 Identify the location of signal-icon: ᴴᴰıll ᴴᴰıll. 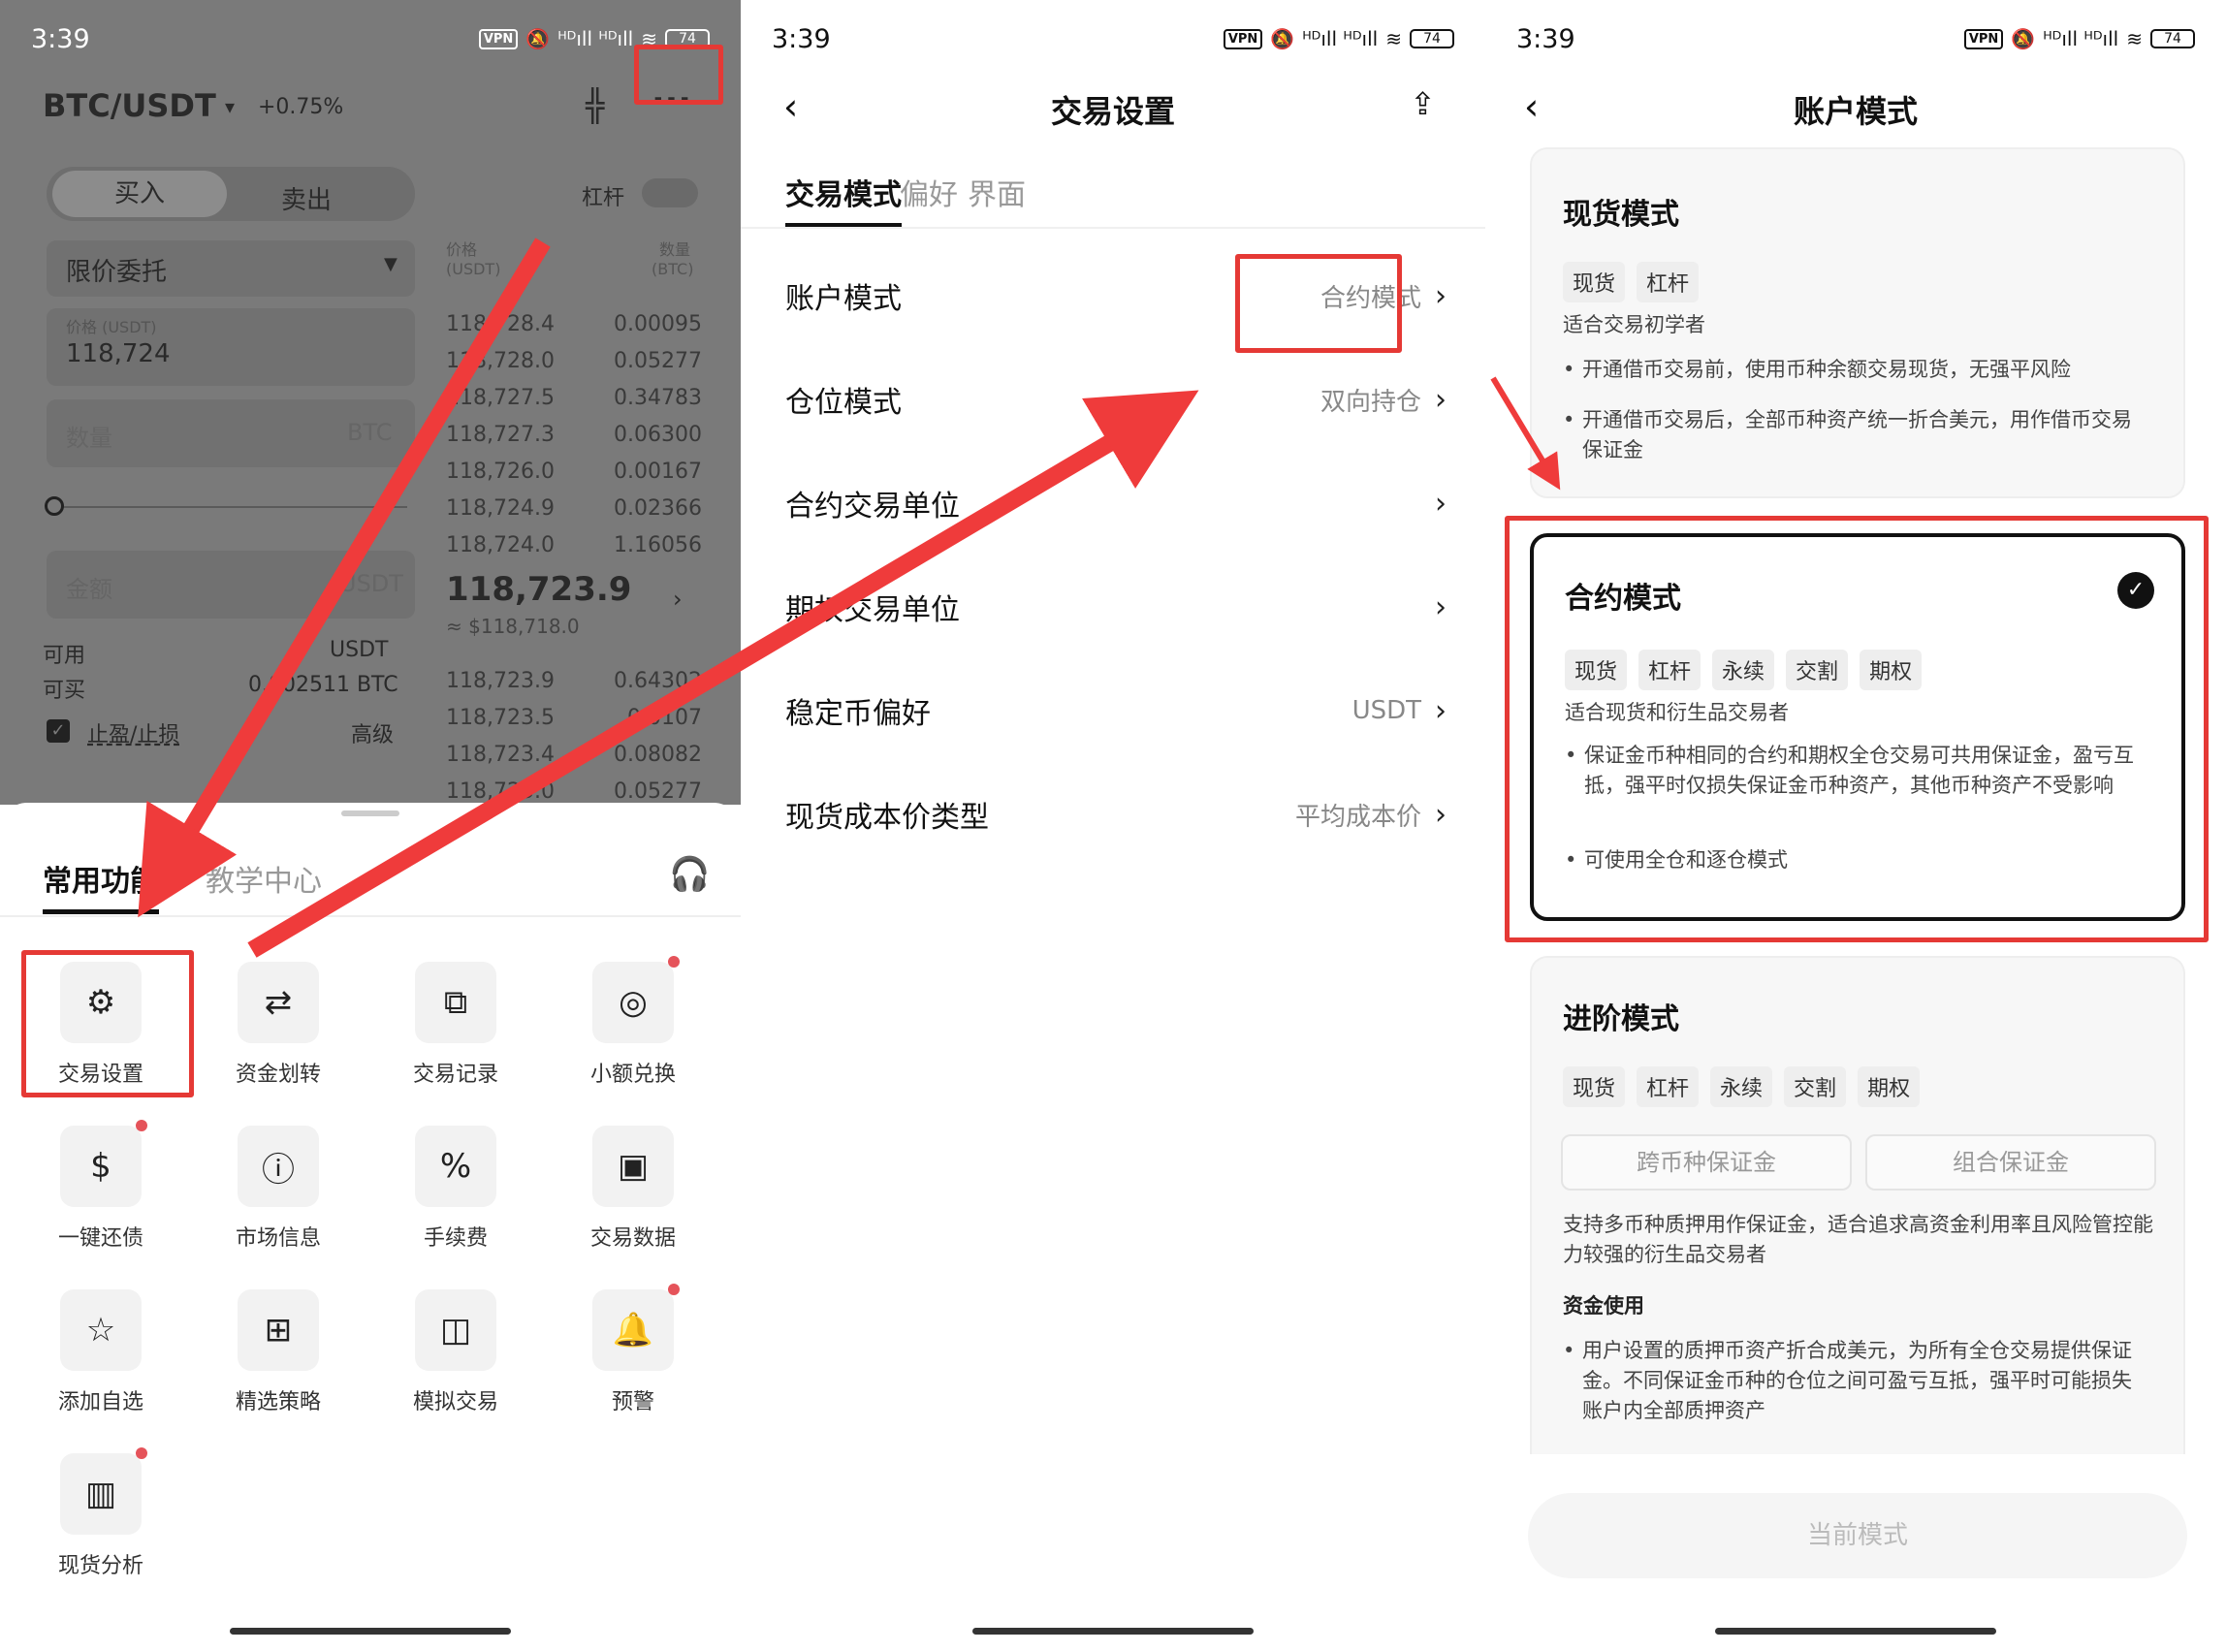
(1340, 39).